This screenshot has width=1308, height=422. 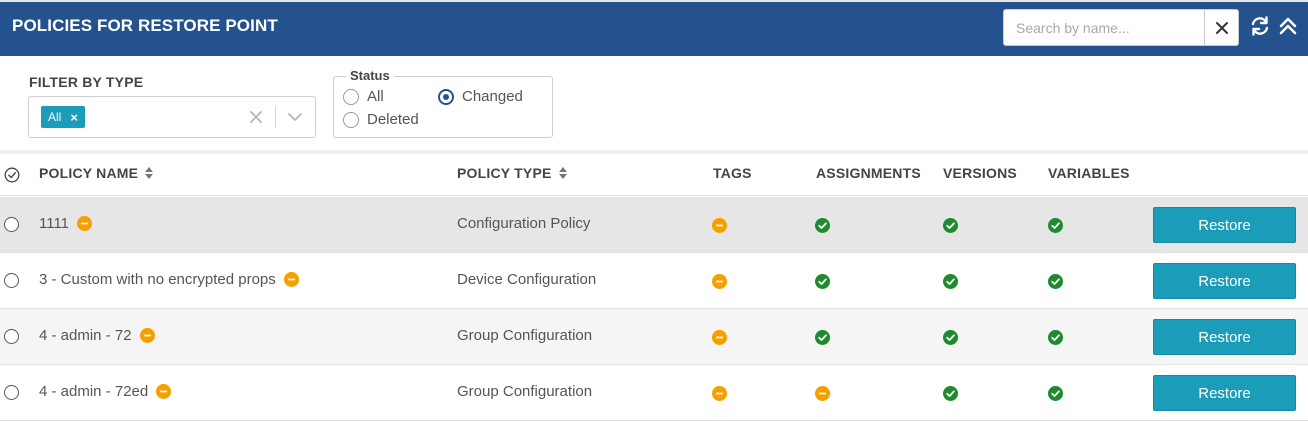 I want to click on status-radio-label: Deleted, so click(x=393, y=119).